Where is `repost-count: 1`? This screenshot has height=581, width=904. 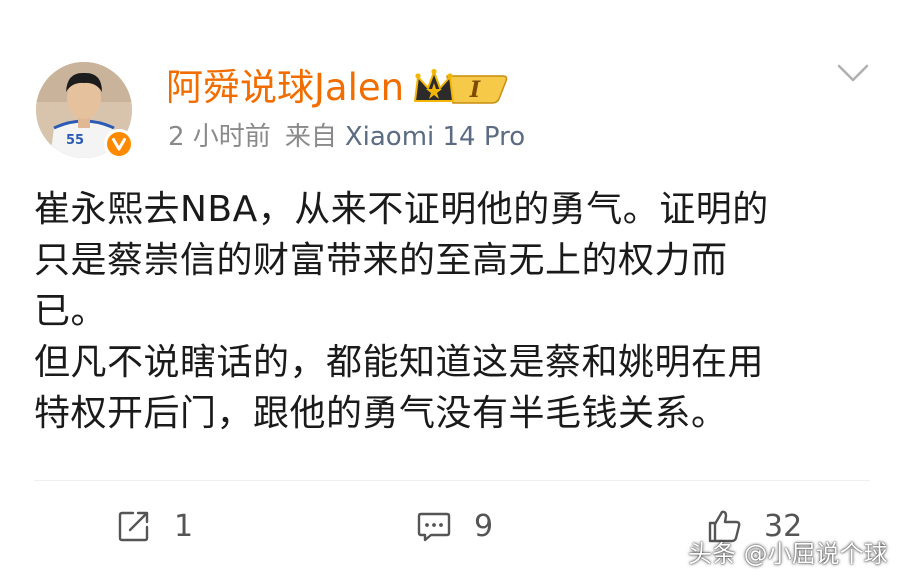
repost-count: 1 is located at coordinates (184, 526).